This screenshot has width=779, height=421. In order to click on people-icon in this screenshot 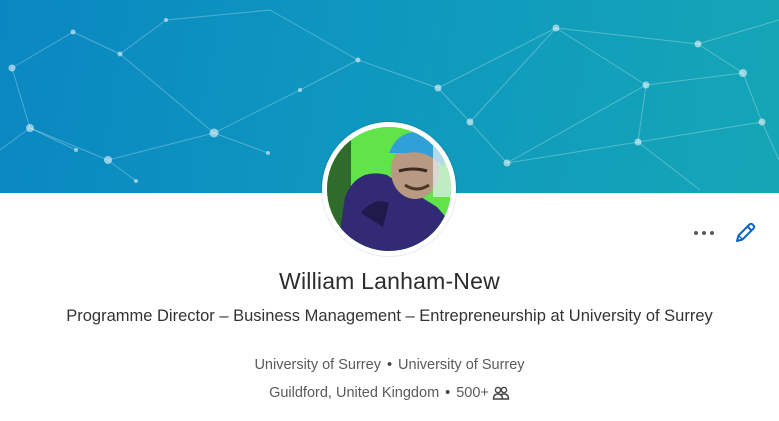, I will do `click(501, 395)`.